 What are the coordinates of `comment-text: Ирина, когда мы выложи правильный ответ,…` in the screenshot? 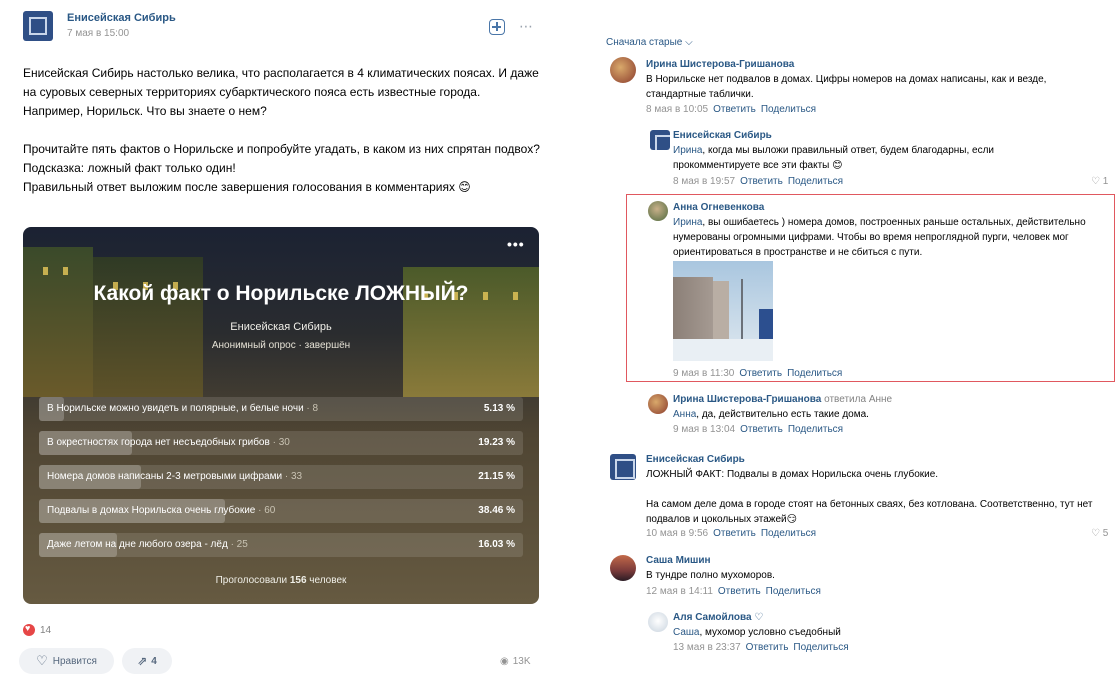 It's located at (834, 158).